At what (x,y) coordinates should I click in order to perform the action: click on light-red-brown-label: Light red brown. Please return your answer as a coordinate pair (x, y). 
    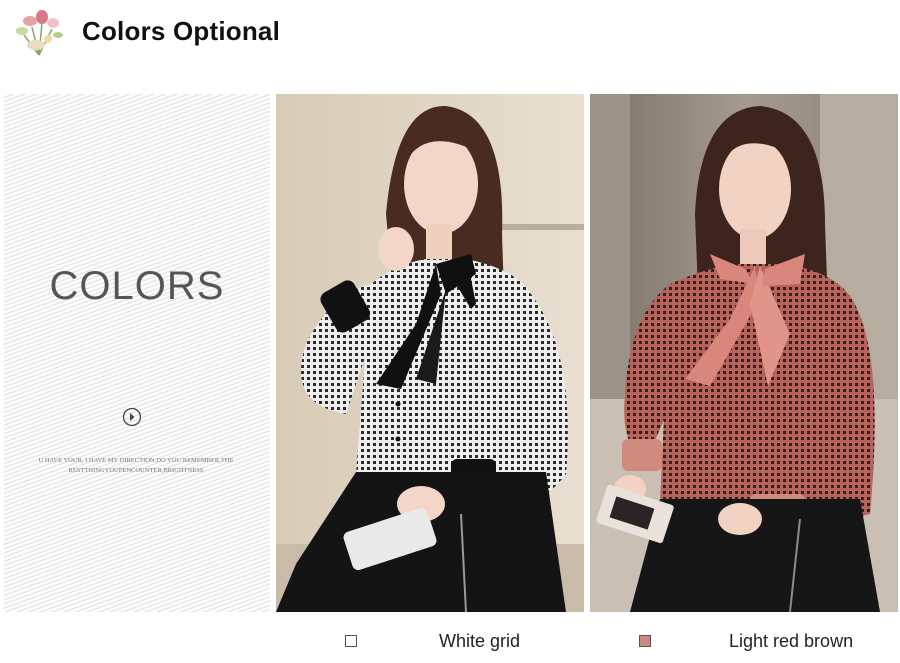
    Looking at the image, I should click on (791, 641).